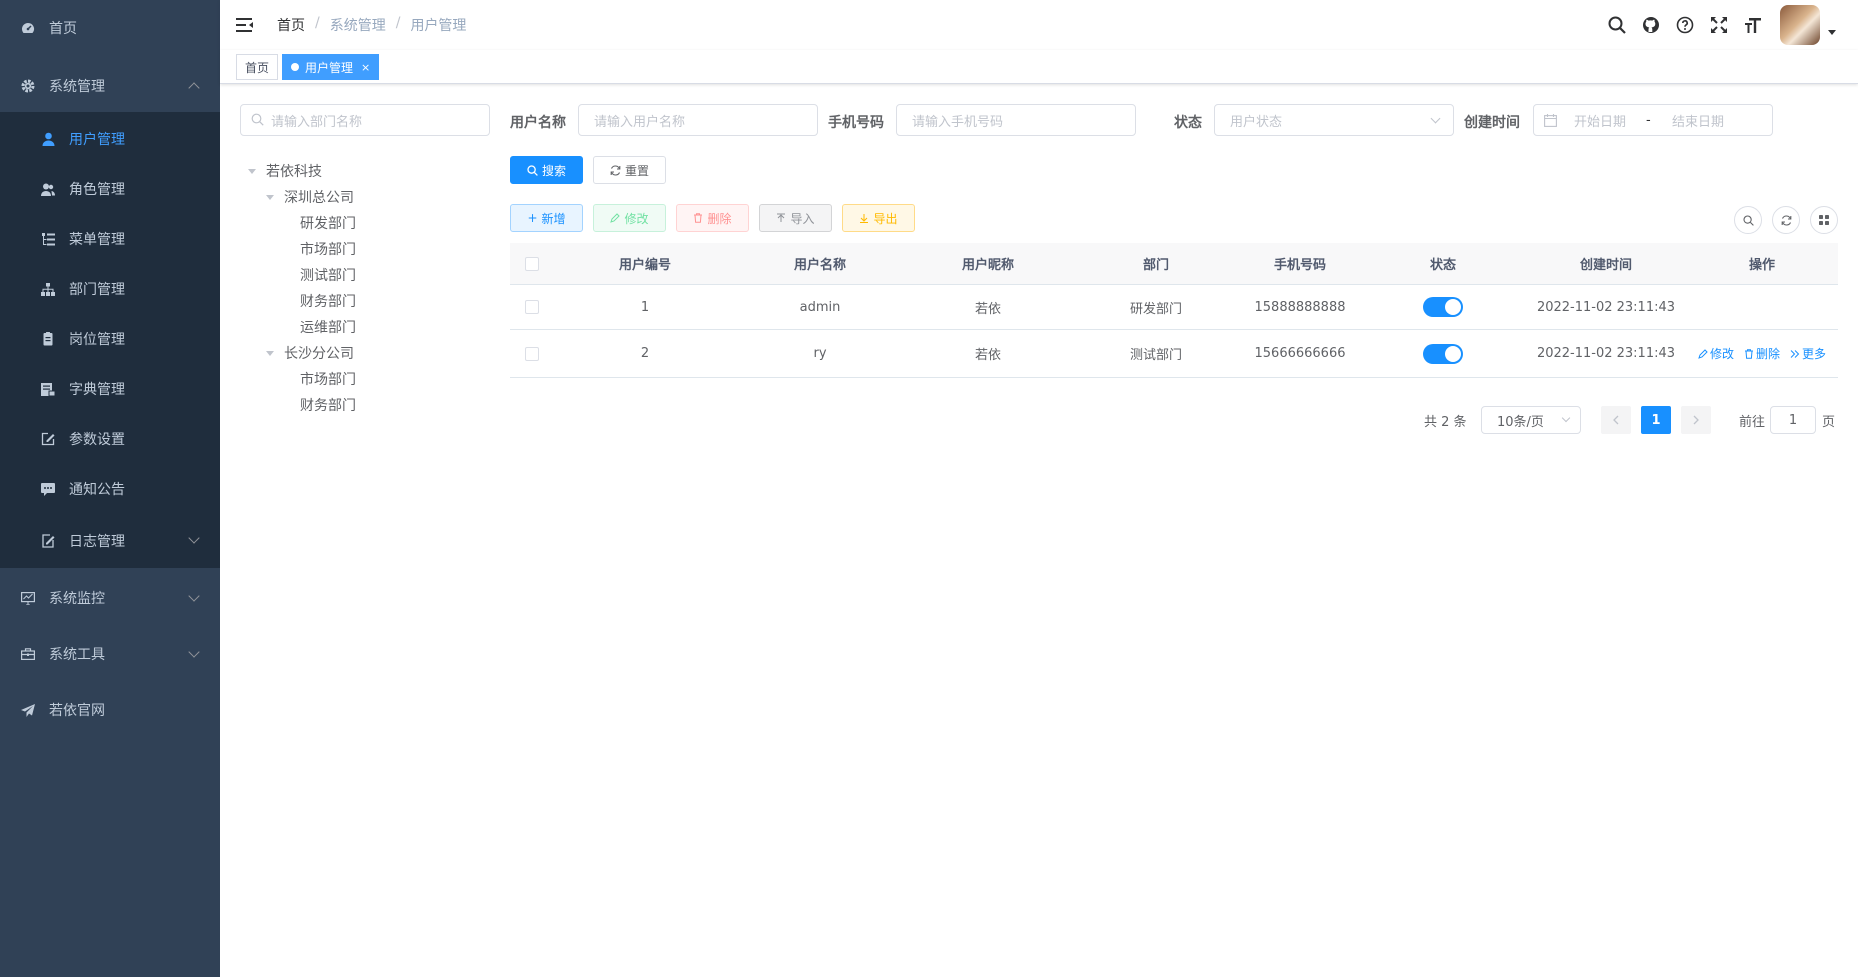 This screenshot has height=977, width=1858. I want to click on tree-node-ops: 运维部门, so click(328, 327).